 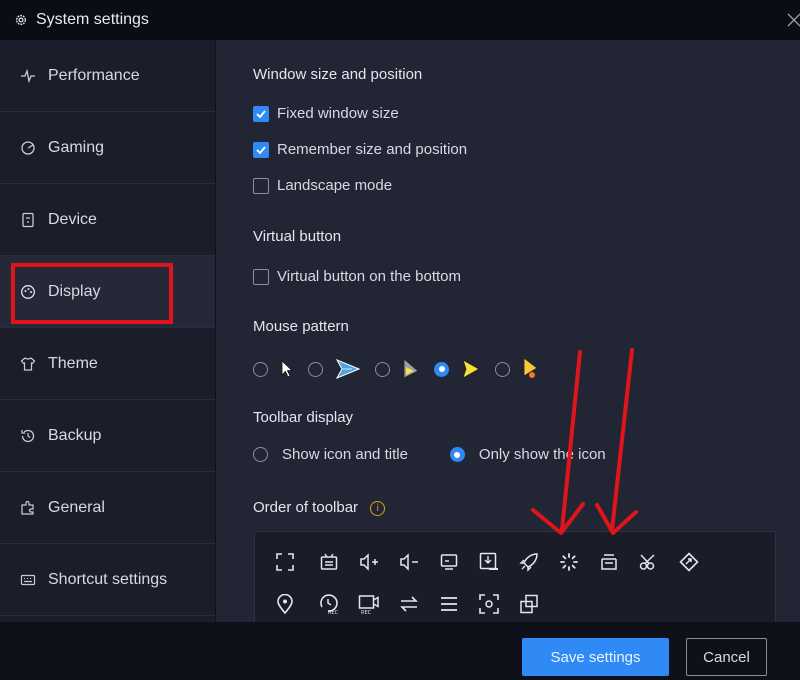 What do you see at coordinates (73, 363) in the screenshot?
I see `sidebar-item-label: Theme` at bounding box center [73, 363].